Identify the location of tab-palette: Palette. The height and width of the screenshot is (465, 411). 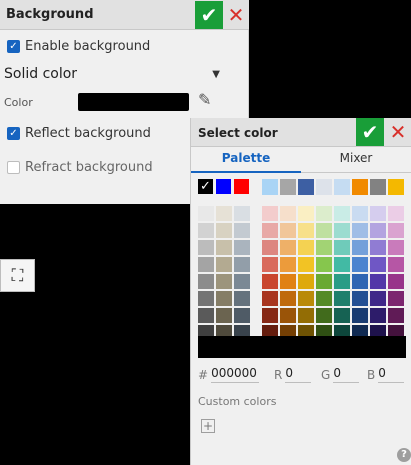
(246, 162).